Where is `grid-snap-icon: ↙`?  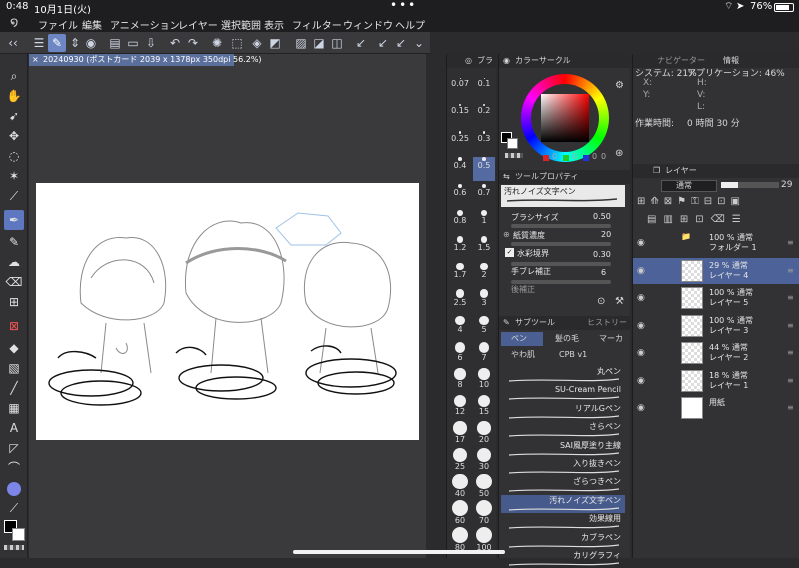
grid-snap-icon: ↙ is located at coordinates (401, 43).